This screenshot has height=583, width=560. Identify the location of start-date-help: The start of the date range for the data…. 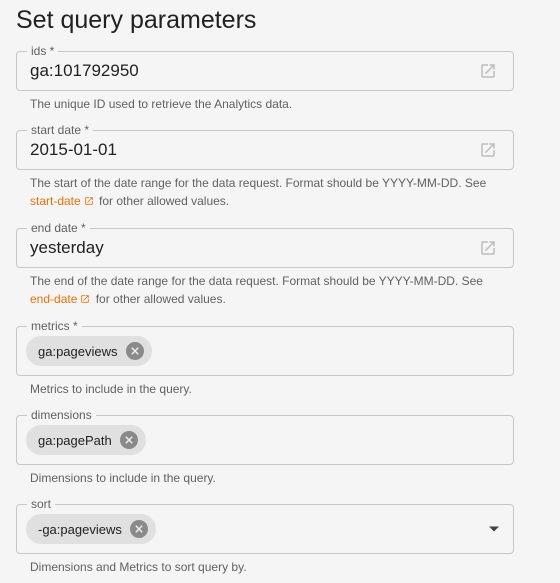
(270, 192).